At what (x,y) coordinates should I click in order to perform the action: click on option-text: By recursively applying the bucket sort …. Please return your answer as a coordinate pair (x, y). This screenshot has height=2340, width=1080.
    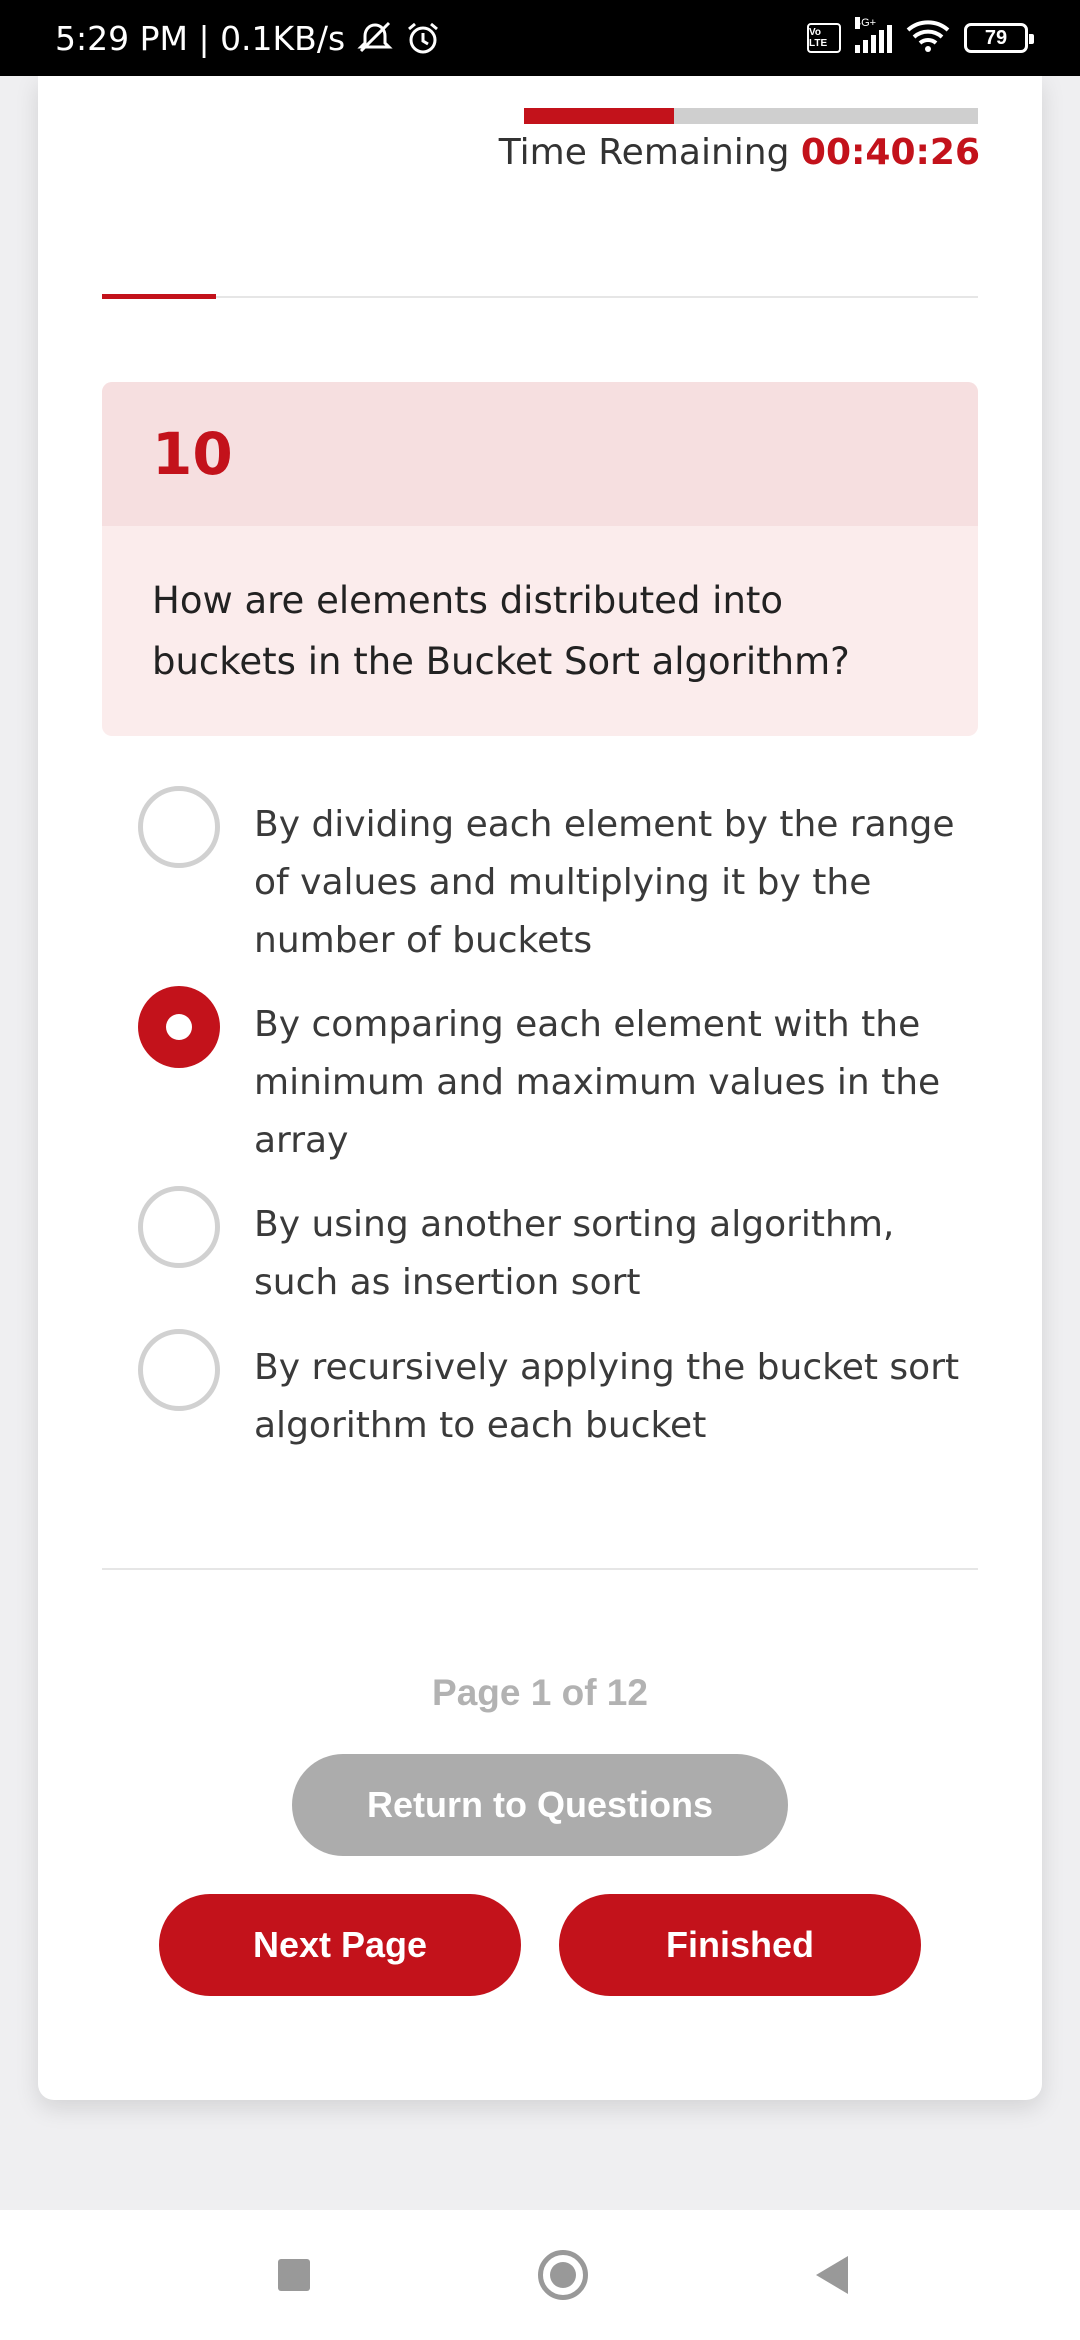
    Looking at the image, I should click on (621, 1397).